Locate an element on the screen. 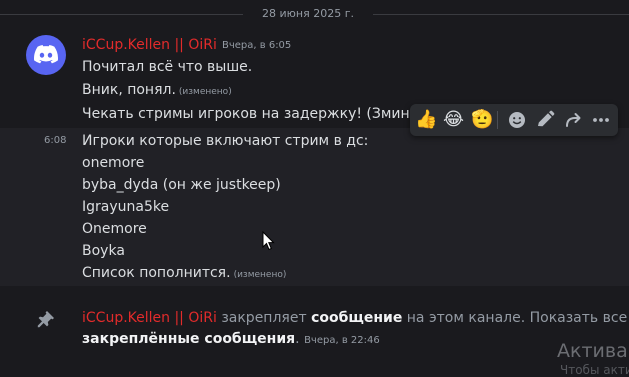  thumbs-up-icon: 👍 is located at coordinates (426, 119).